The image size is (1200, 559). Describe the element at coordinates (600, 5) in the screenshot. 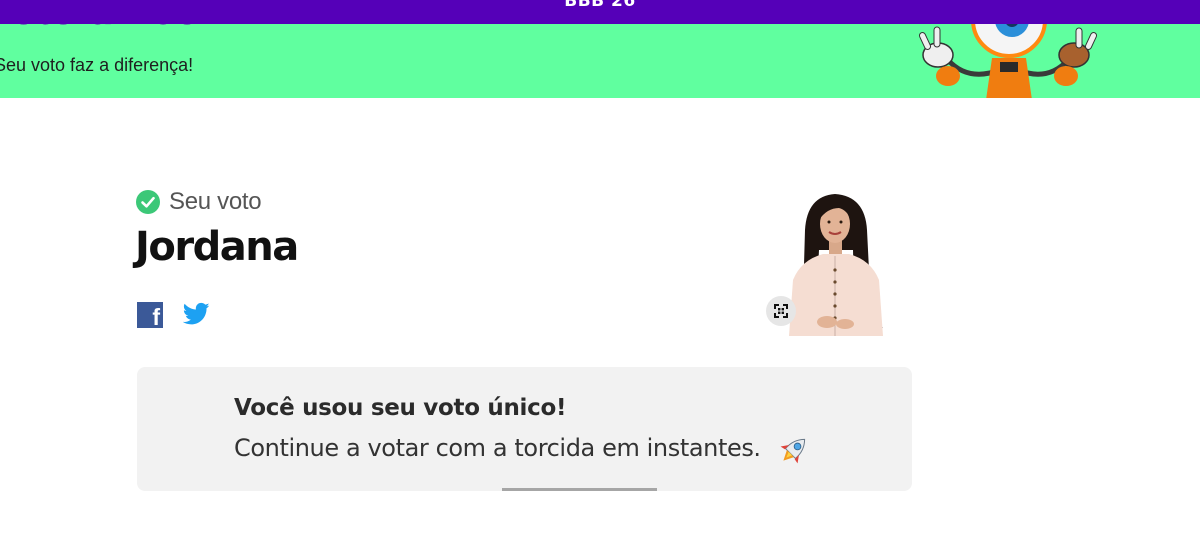

I see `show-title: BBB 26` at that location.